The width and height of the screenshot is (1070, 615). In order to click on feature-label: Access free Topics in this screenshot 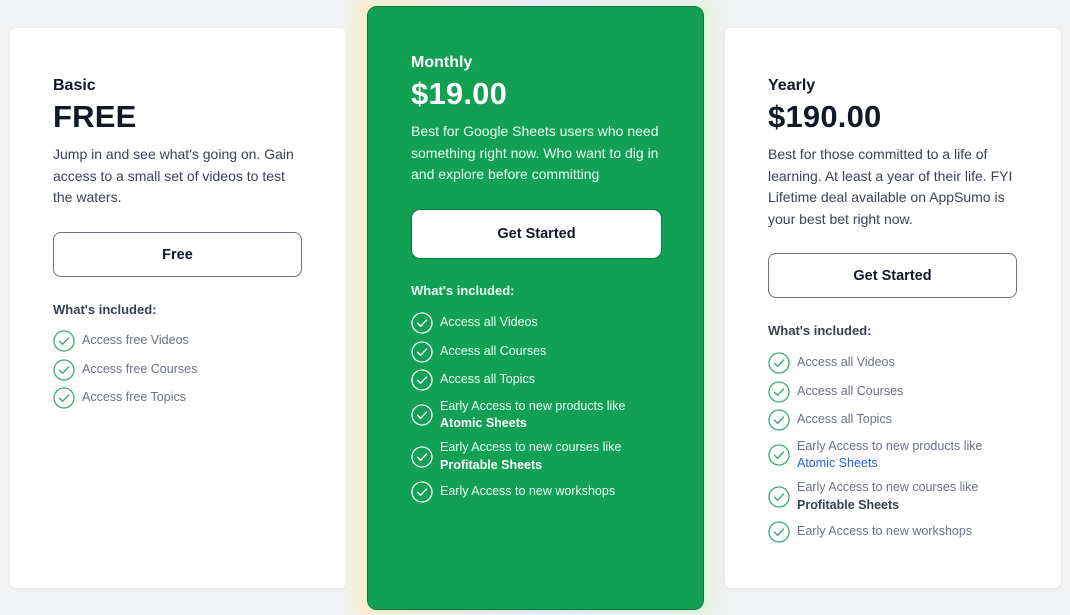, I will do `click(134, 397)`.